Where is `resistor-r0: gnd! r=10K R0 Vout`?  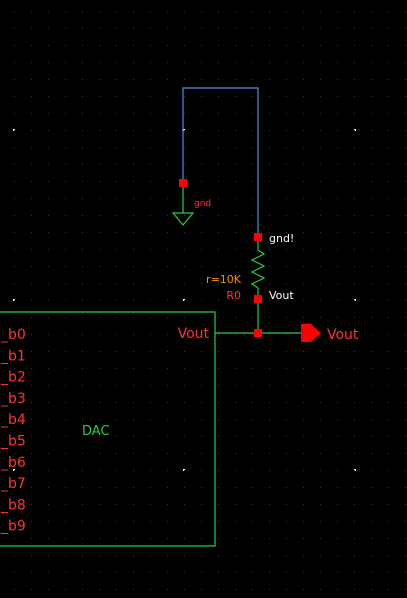
resistor-r0: gnd! r=10K R0 Vout is located at coordinates (250, 267).